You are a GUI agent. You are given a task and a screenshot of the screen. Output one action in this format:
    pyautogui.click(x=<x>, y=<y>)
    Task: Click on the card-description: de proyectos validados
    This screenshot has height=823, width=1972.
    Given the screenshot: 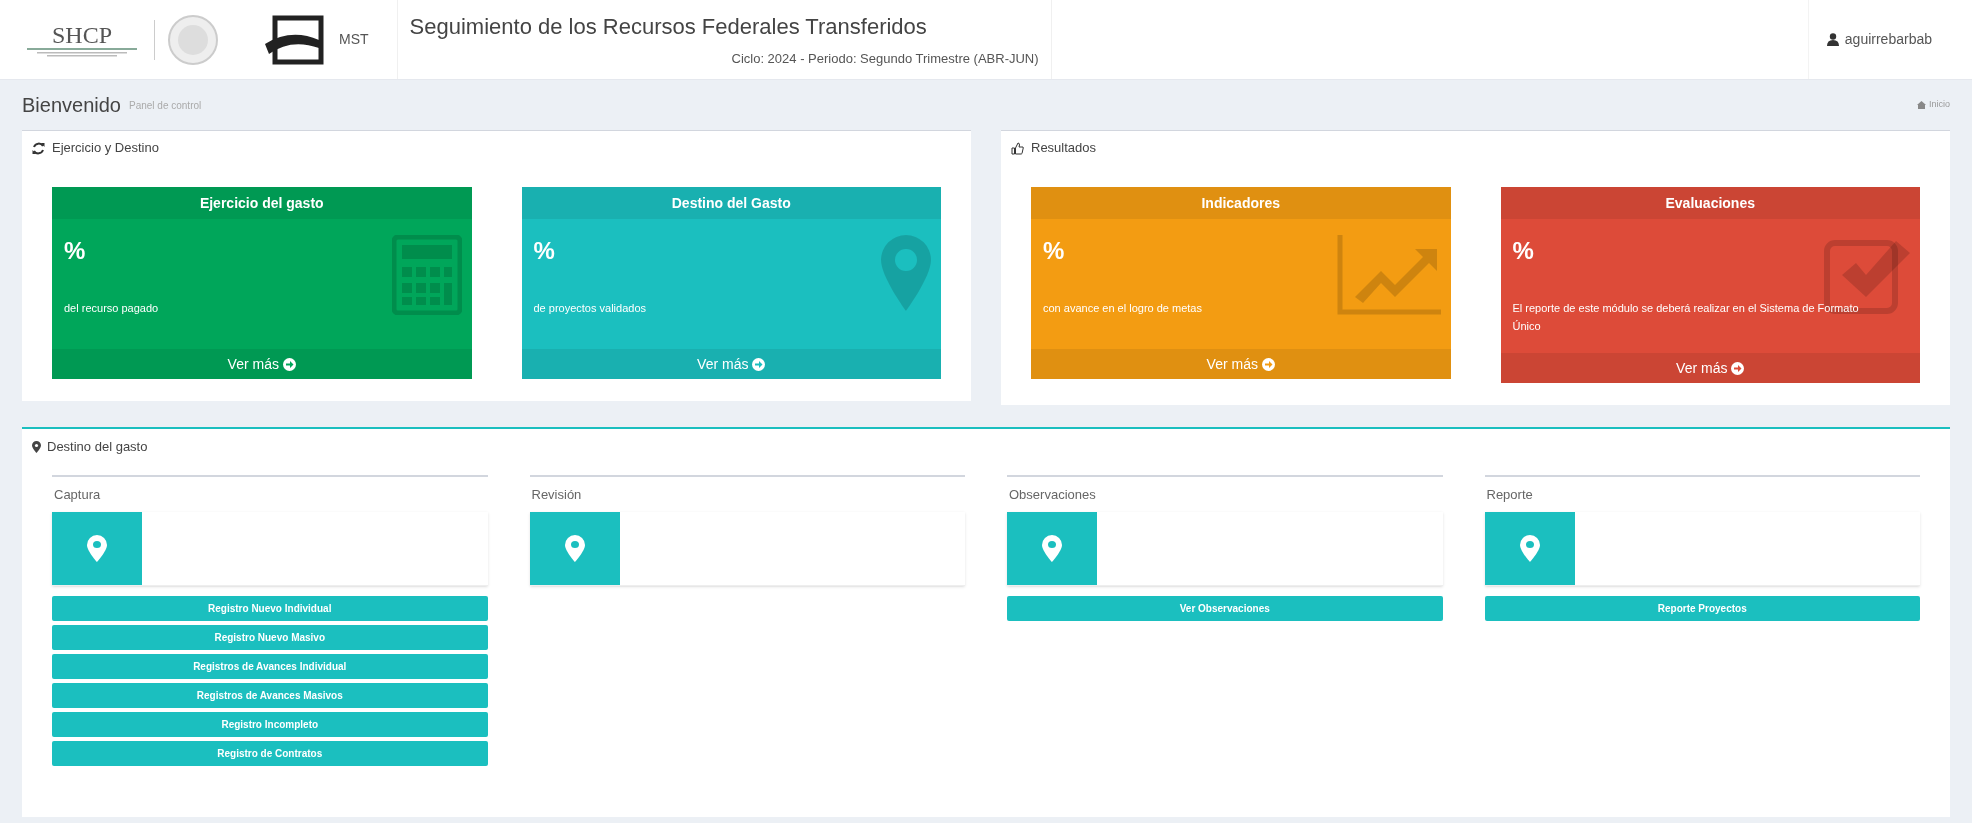 What is the action you would take?
    pyautogui.click(x=590, y=308)
    